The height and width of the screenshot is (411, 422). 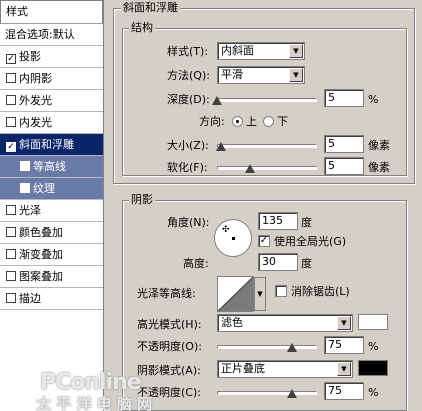 What do you see at coordinates (232, 322) in the screenshot?
I see `highlight-mode-value: 滤色` at bounding box center [232, 322].